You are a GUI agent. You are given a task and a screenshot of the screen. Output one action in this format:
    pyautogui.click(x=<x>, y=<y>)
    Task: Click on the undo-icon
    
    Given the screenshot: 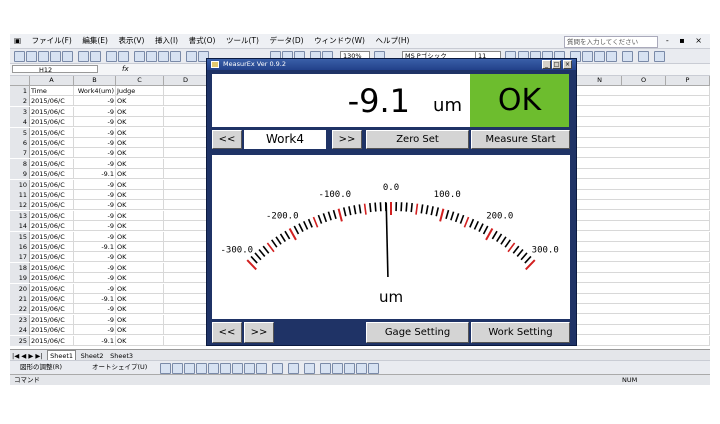 What is the action you would take?
    pyautogui.click(x=191, y=56)
    